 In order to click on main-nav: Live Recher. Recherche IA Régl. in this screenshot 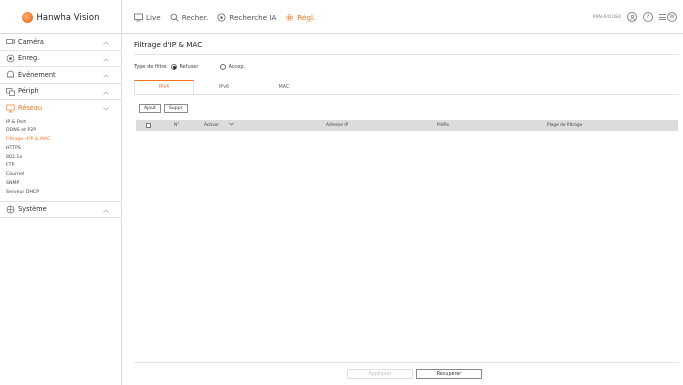, I will do `click(224, 17)`.